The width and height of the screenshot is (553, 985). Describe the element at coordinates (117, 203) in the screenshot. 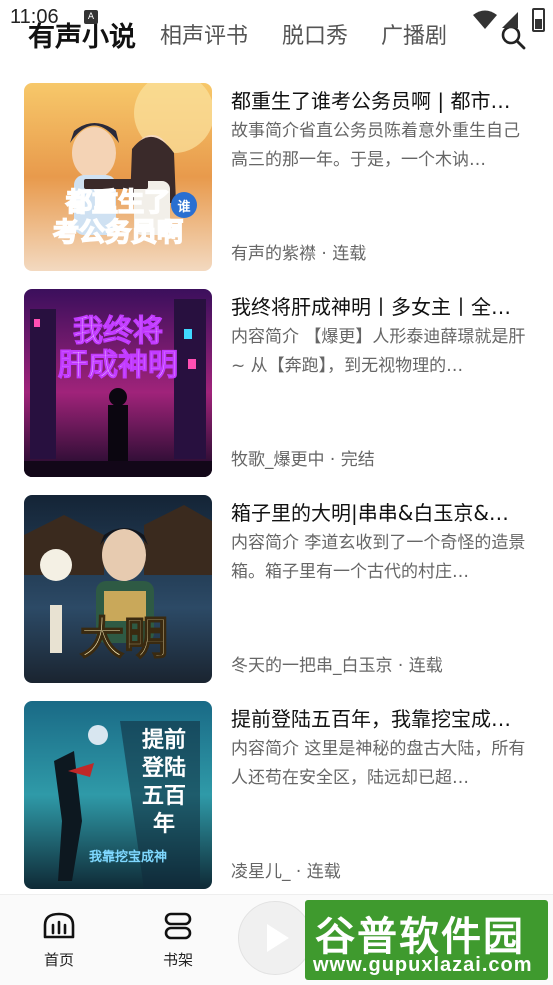

I see `svg-text: 都重生了` at that location.